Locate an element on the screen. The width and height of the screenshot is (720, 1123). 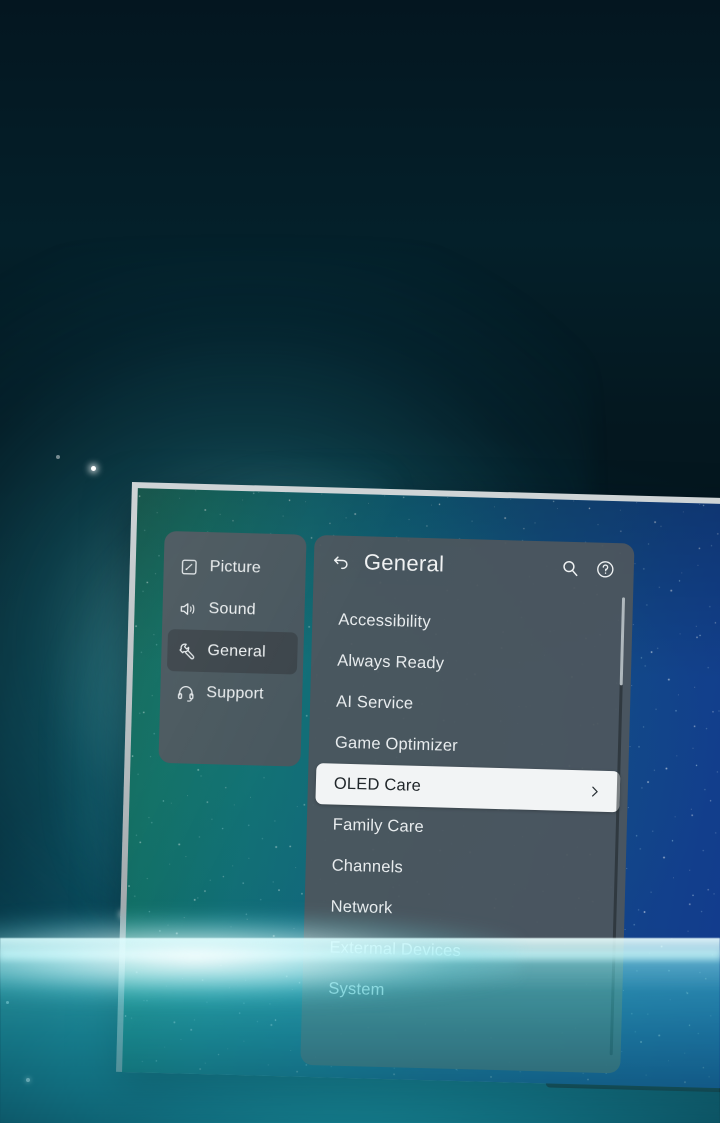
back-arrow-icon is located at coordinates (341, 561).